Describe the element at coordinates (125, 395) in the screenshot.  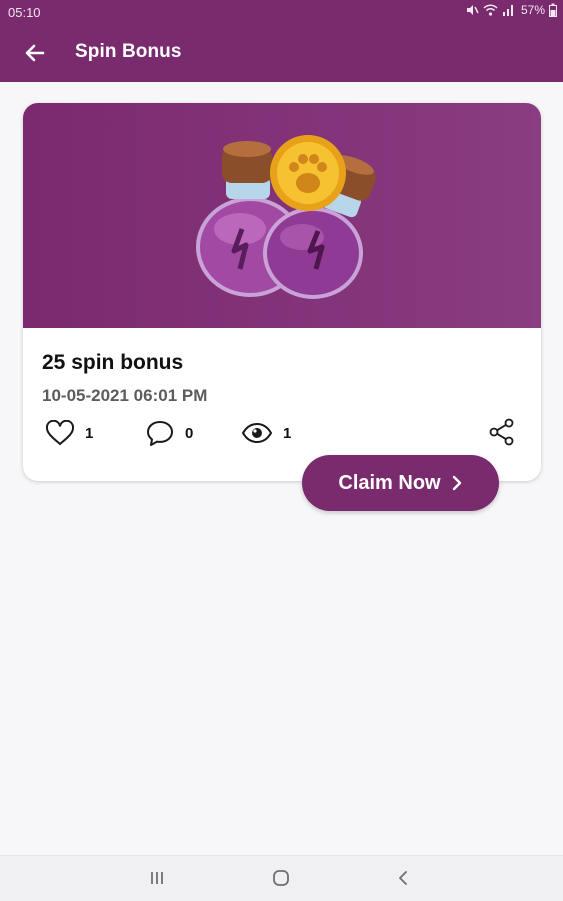
I see `post-date: 10-05-2021 06:01 PM` at that location.